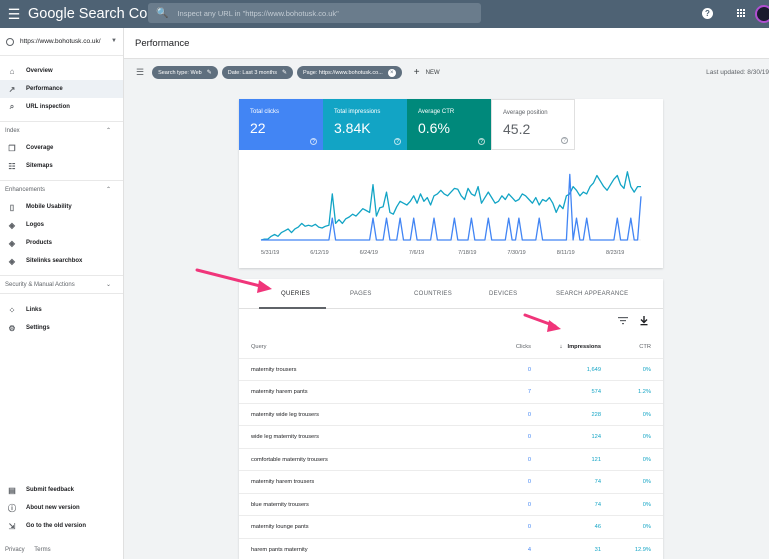 The image size is (769, 559). I want to click on table-row: wide leg maternity trousers 0 124 0%, so click(451, 437).